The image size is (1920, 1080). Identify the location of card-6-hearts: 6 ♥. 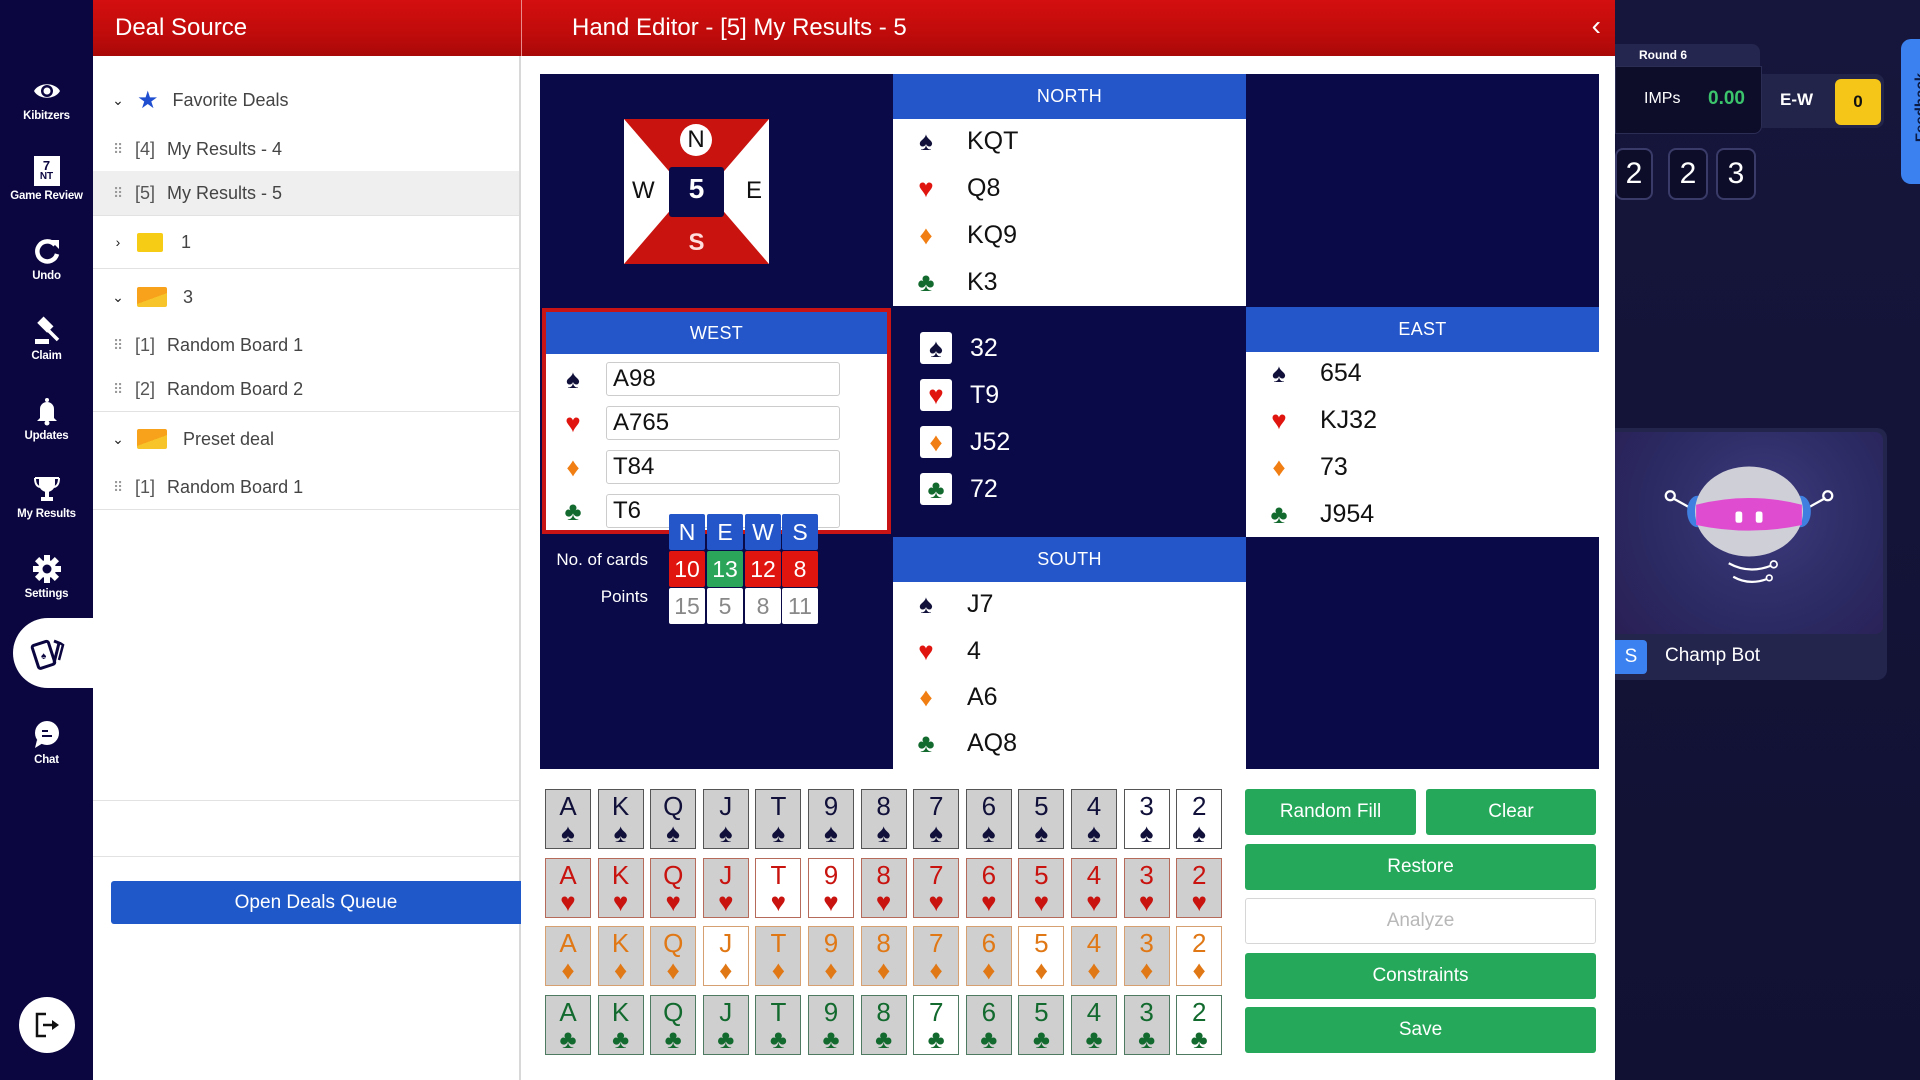
(988, 887).